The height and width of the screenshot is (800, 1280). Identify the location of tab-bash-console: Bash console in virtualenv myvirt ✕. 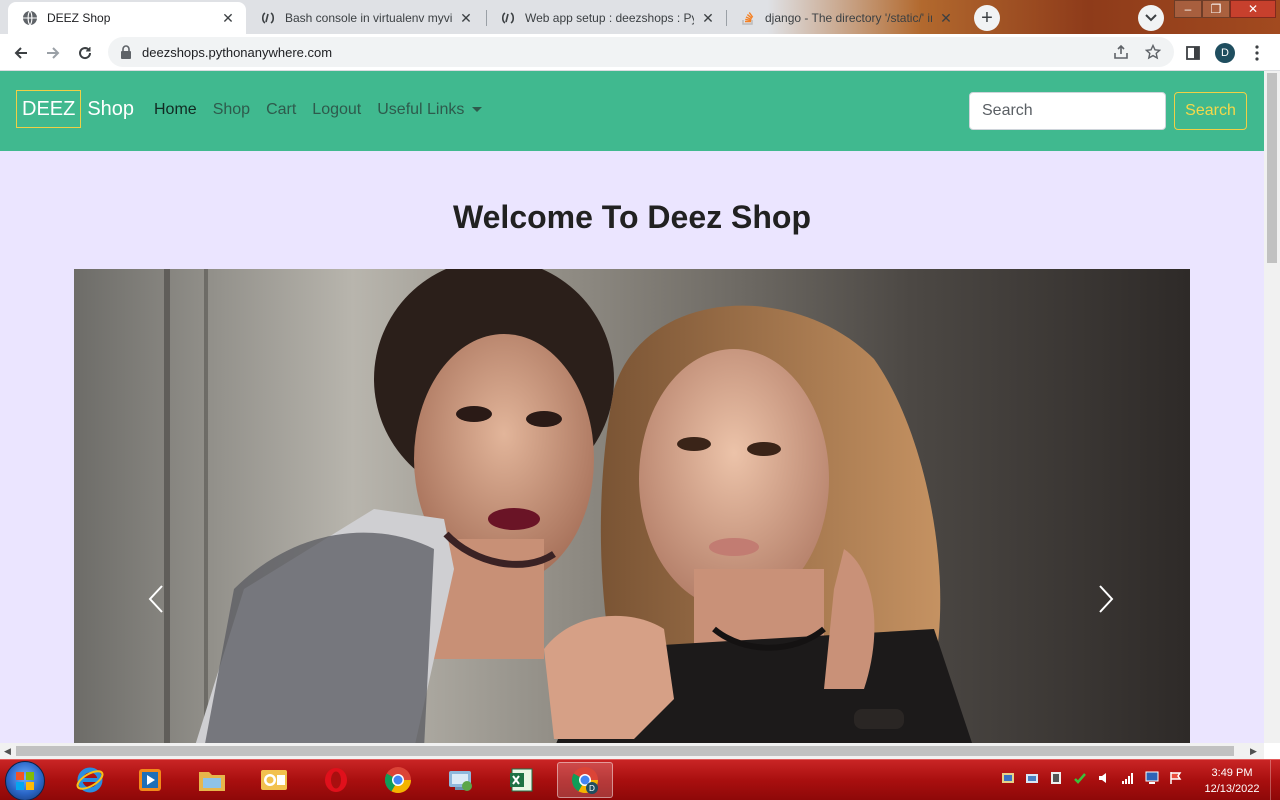
(365, 18).